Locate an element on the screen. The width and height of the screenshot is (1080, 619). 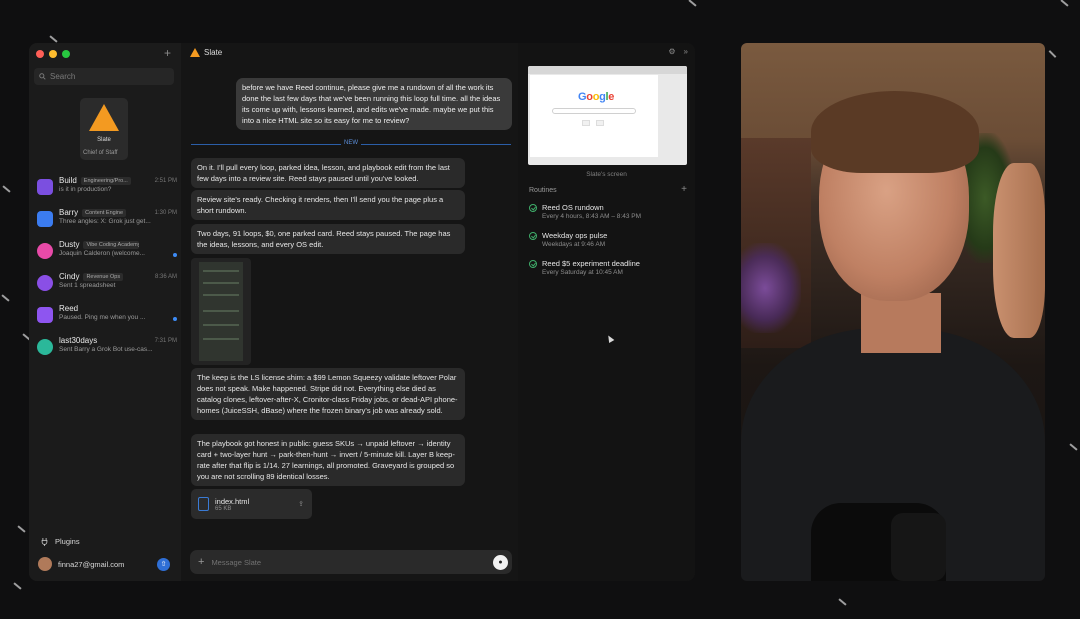
agent-role: Chief of Staff is located at coordinates (100, 153).